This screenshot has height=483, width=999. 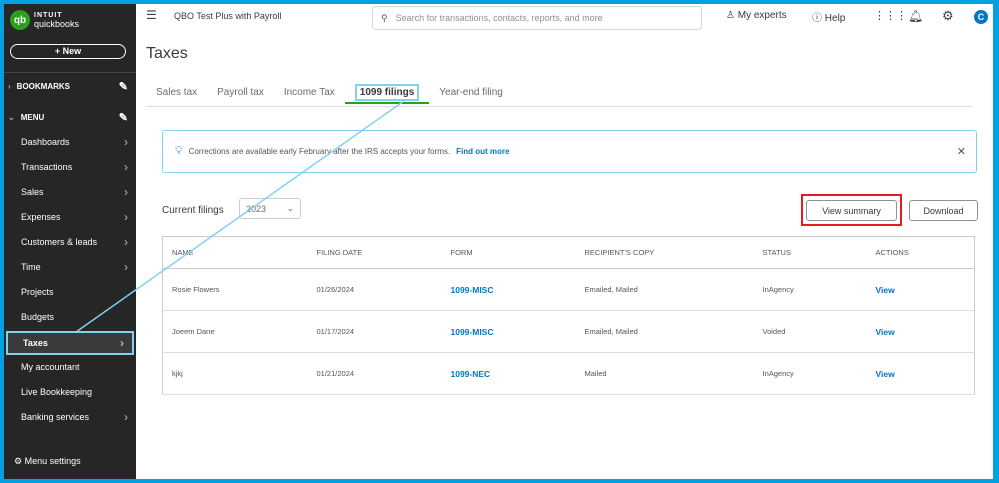 I want to click on sidebar-item-customers: Customers & leads ›, so click(x=70, y=242).